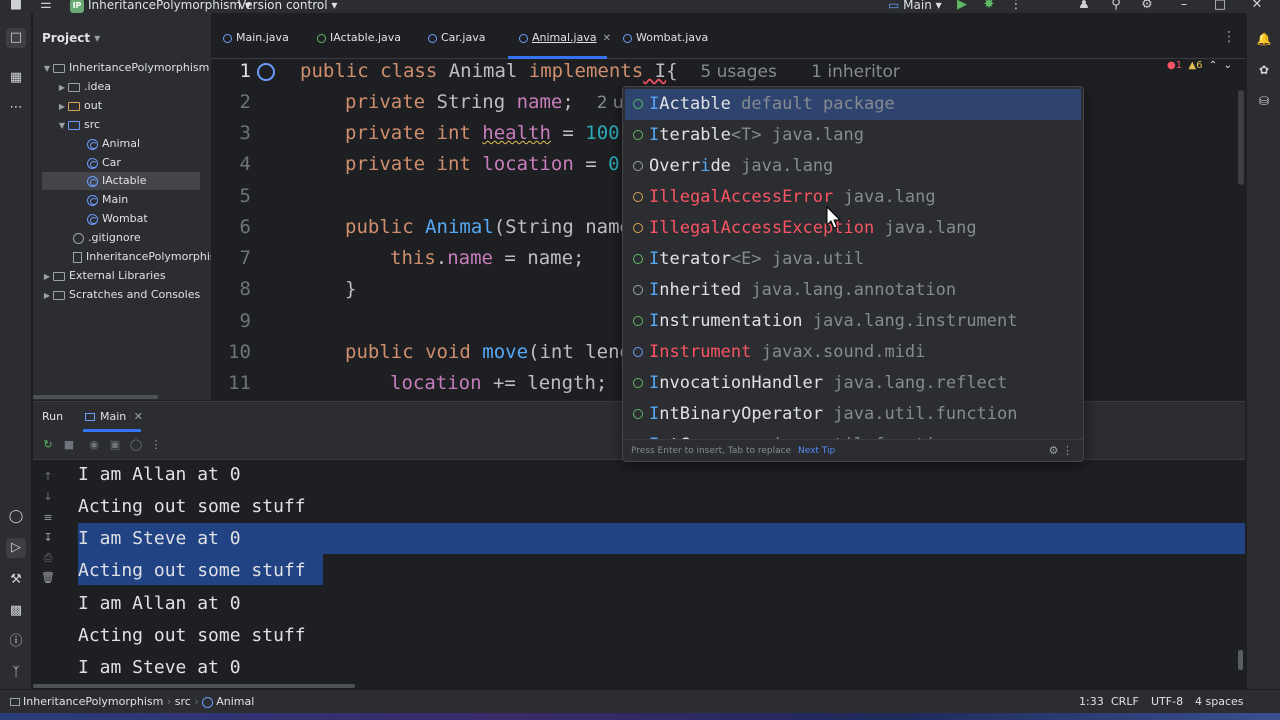  What do you see at coordinates (266, 72) in the screenshot?
I see `implemented-marker-icon` at bounding box center [266, 72].